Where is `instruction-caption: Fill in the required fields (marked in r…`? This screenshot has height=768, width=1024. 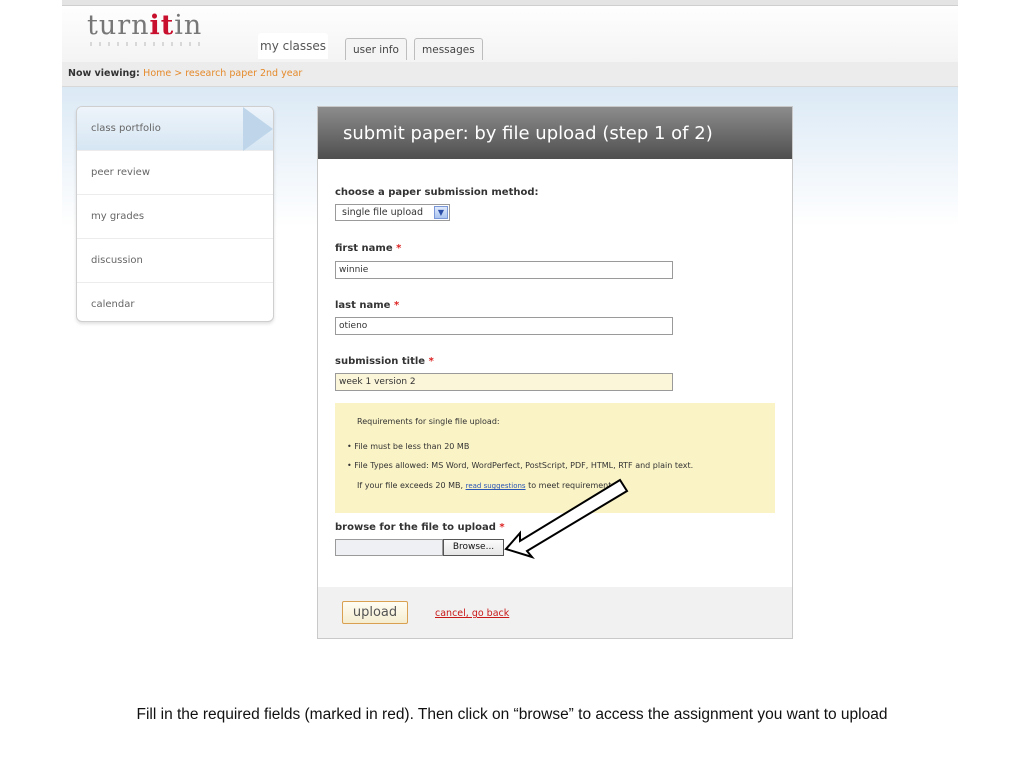
instruction-caption: Fill in the required fields (marked in r… is located at coordinates (512, 714).